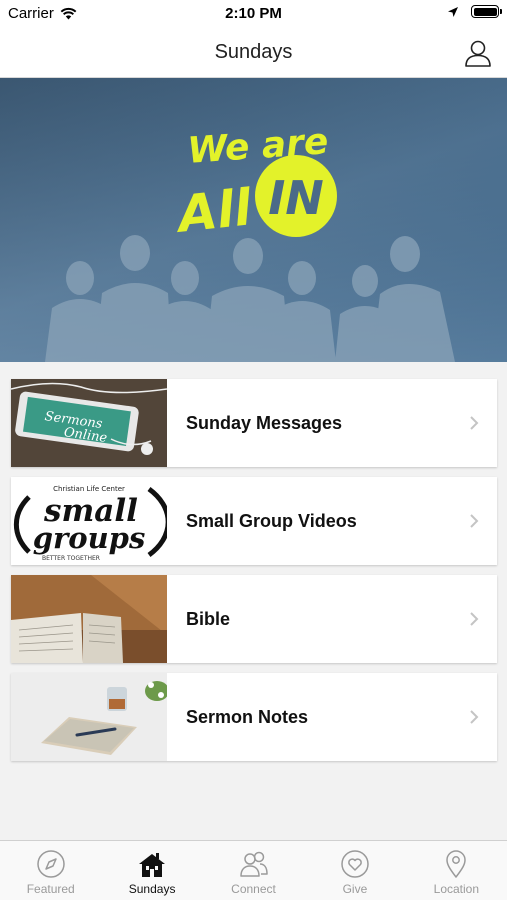 This screenshot has height=900, width=507. I want to click on list-item-sermon-notes: Sermon Notes, so click(254, 717).